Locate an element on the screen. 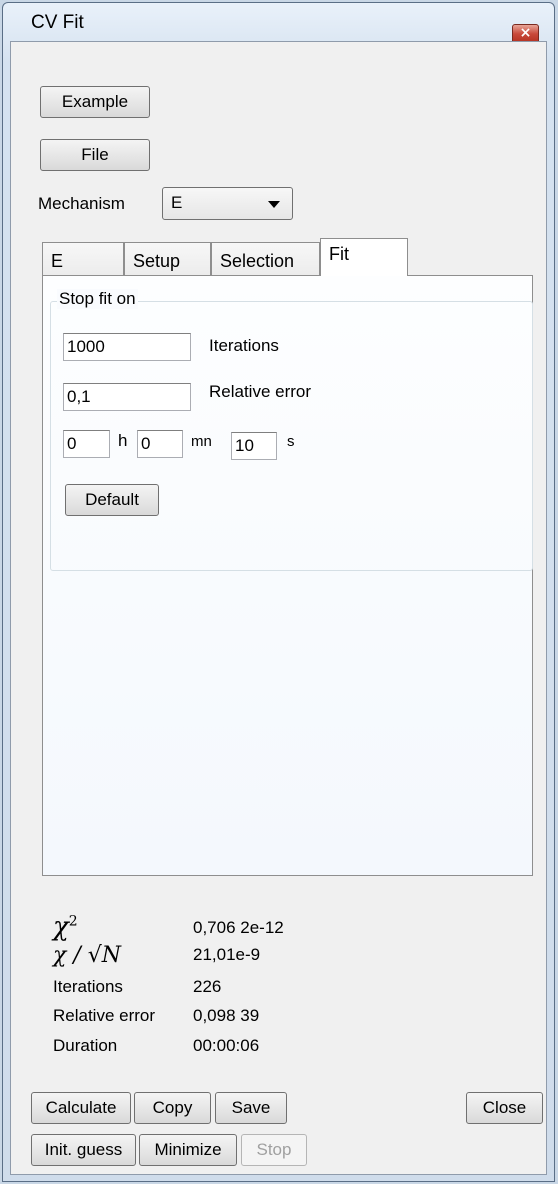 This screenshot has width=558, height=1184. tab-e: E is located at coordinates (83, 258).